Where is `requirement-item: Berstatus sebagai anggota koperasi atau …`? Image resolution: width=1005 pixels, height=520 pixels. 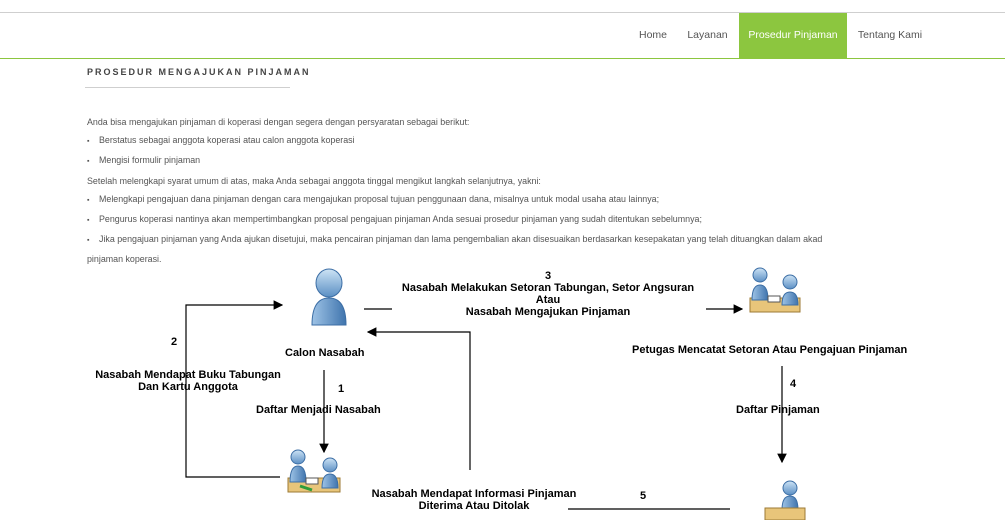 requirement-item: Berstatus sebagai anggota koperasi atau … is located at coordinates (527, 141).